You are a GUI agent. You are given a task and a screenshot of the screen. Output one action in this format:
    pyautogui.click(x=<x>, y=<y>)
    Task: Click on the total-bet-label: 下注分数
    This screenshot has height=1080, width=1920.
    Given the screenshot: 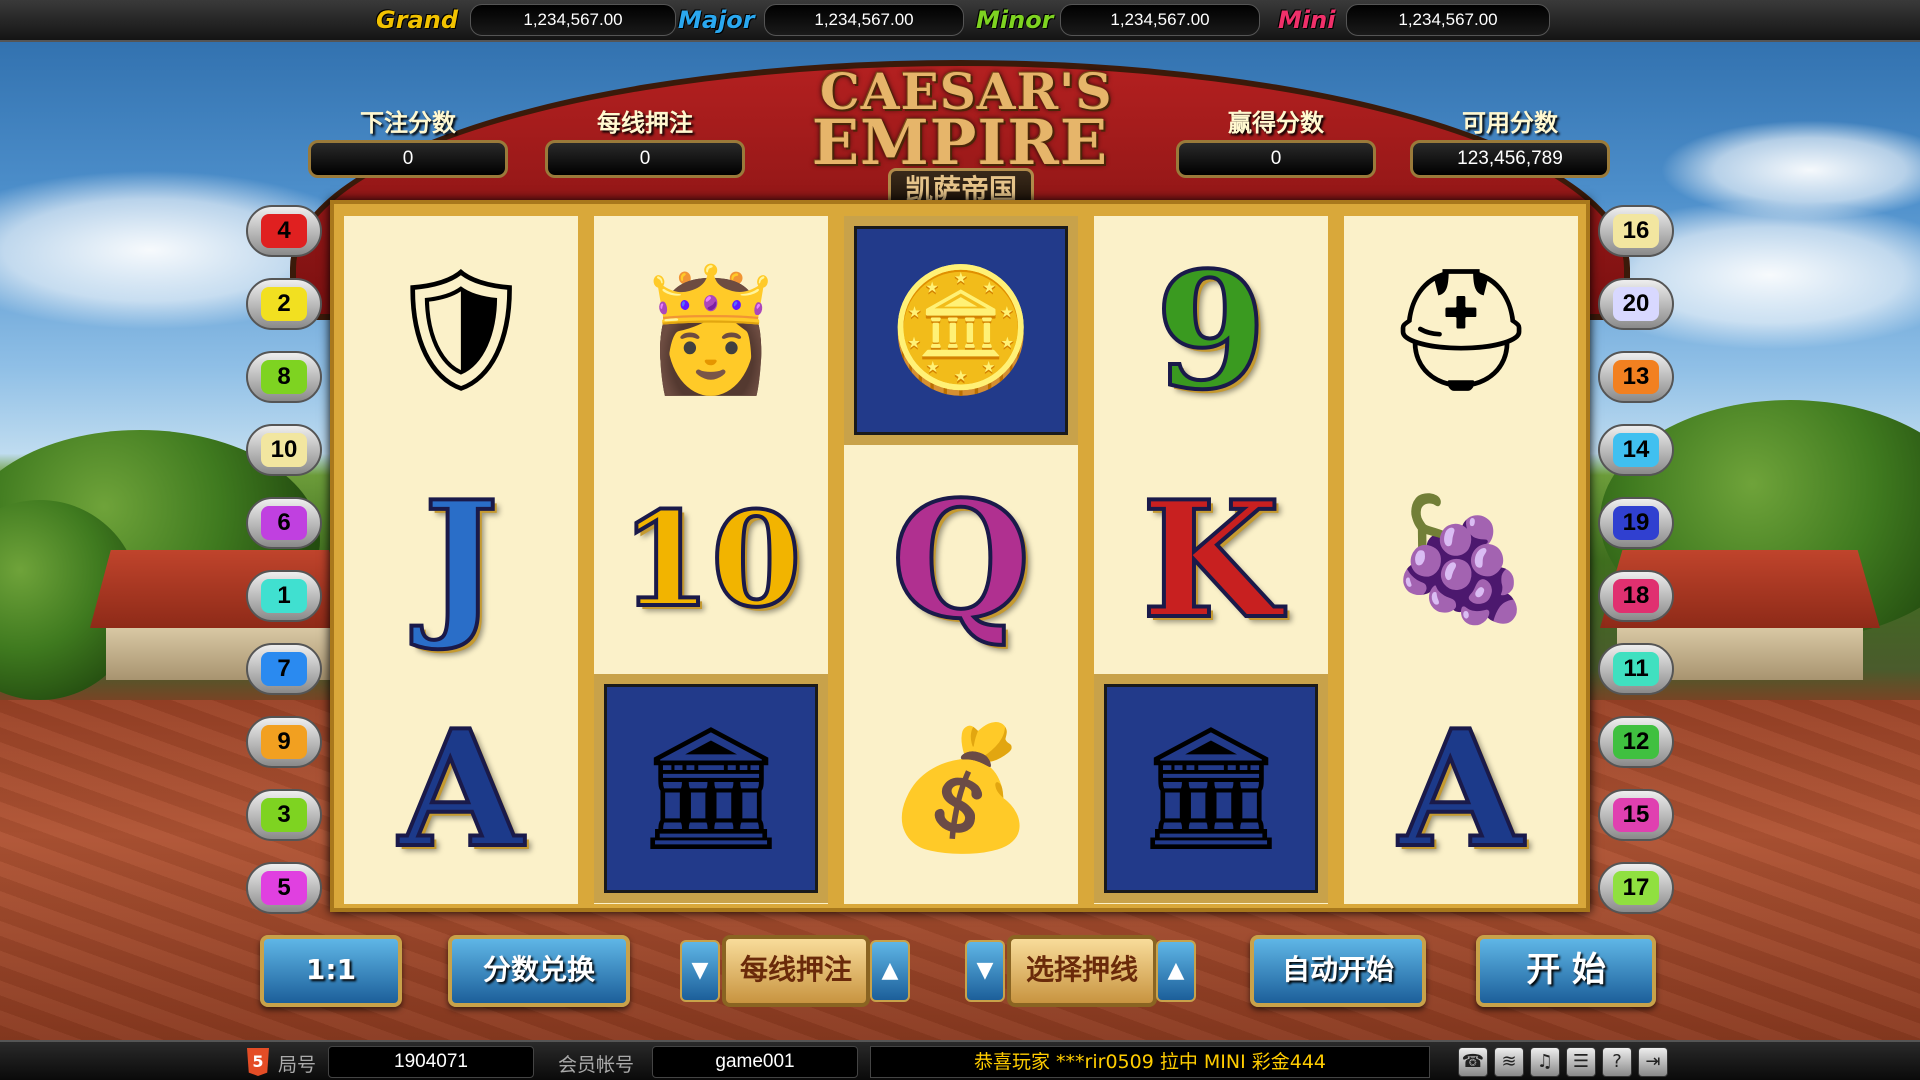 What is the action you would take?
    pyautogui.click(x=408, y=123)
    